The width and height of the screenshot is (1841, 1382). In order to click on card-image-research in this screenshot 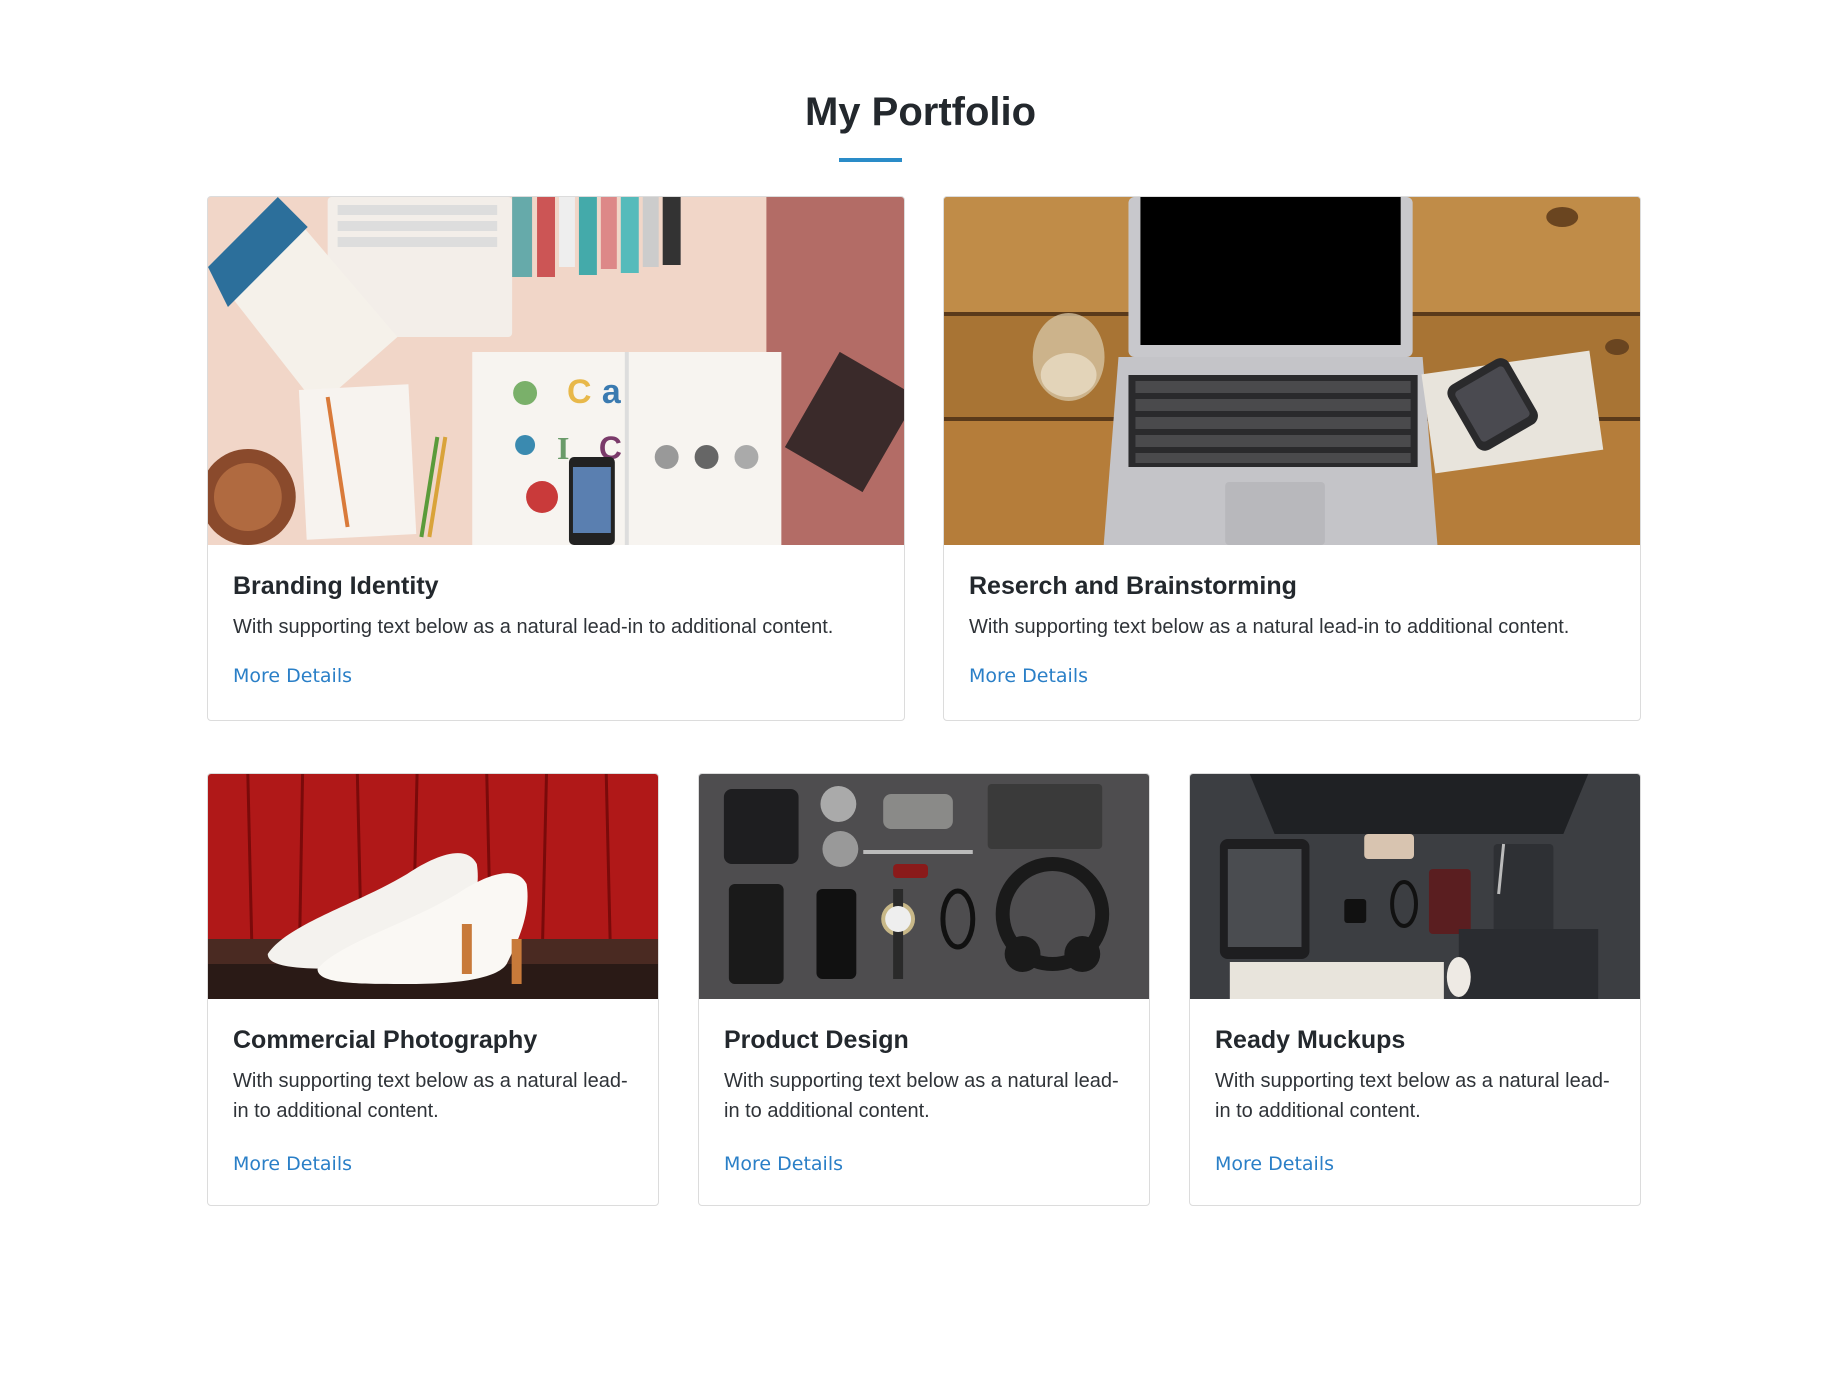, I will do `click(1292, 371)`.